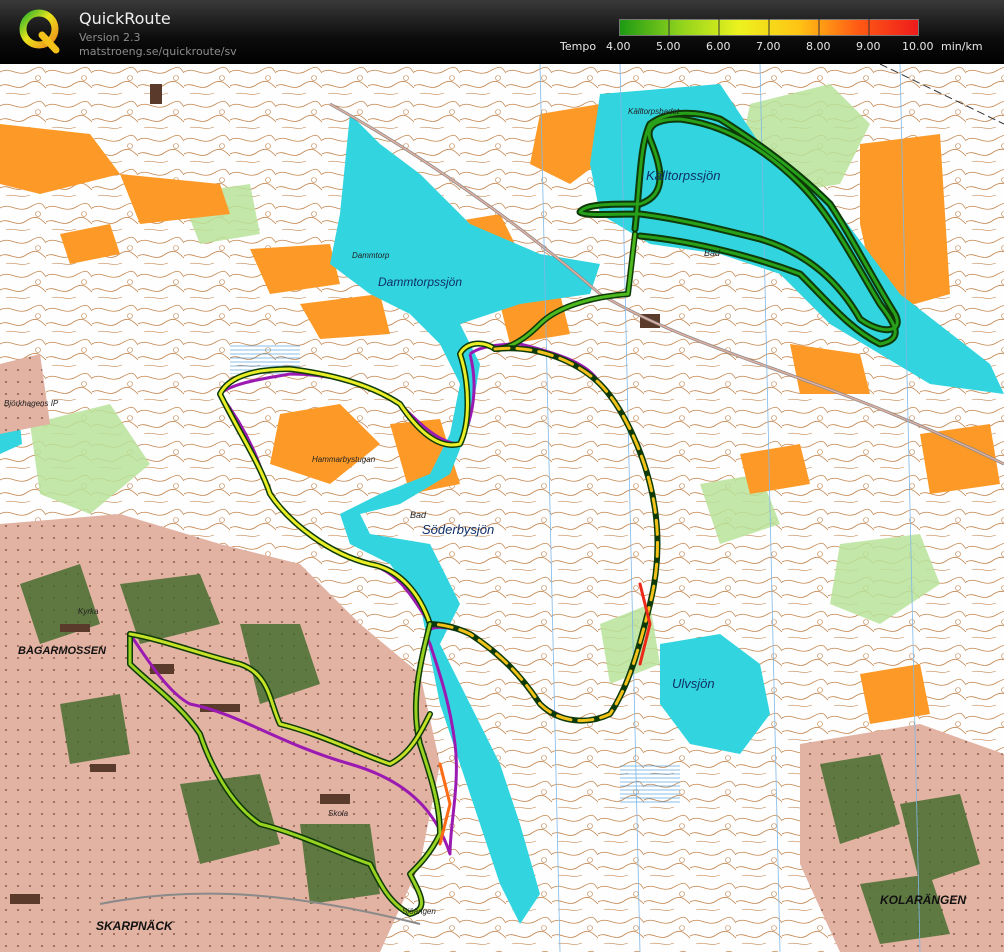 This screenshot has height=952, width=1004. Describe the element at coordinates (110, 37) in the screenshot. I see `app-version: Version 2.3` at that location.